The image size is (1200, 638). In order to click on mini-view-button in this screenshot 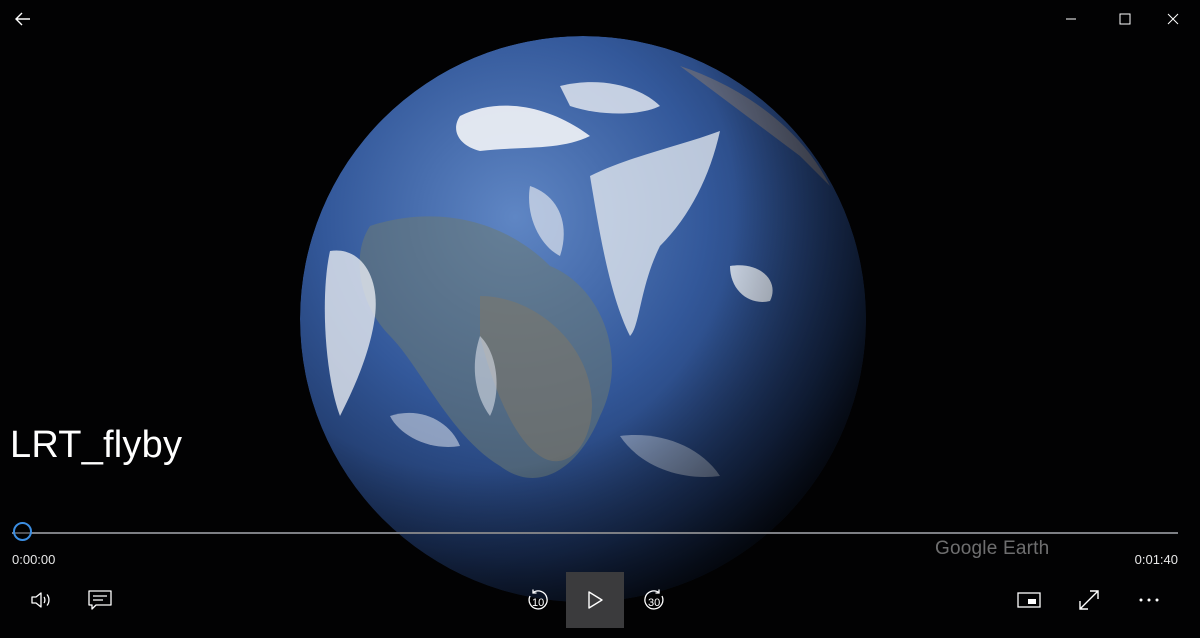, I will do `click(1029, 600)`.